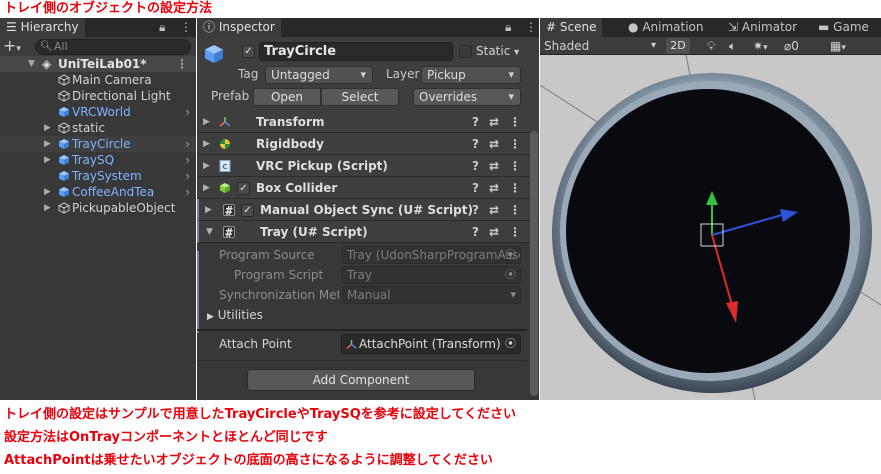  Describe the element at coordinates (843, 27) in the screenshot. I see `tab-game: ▬ Game` at that location.